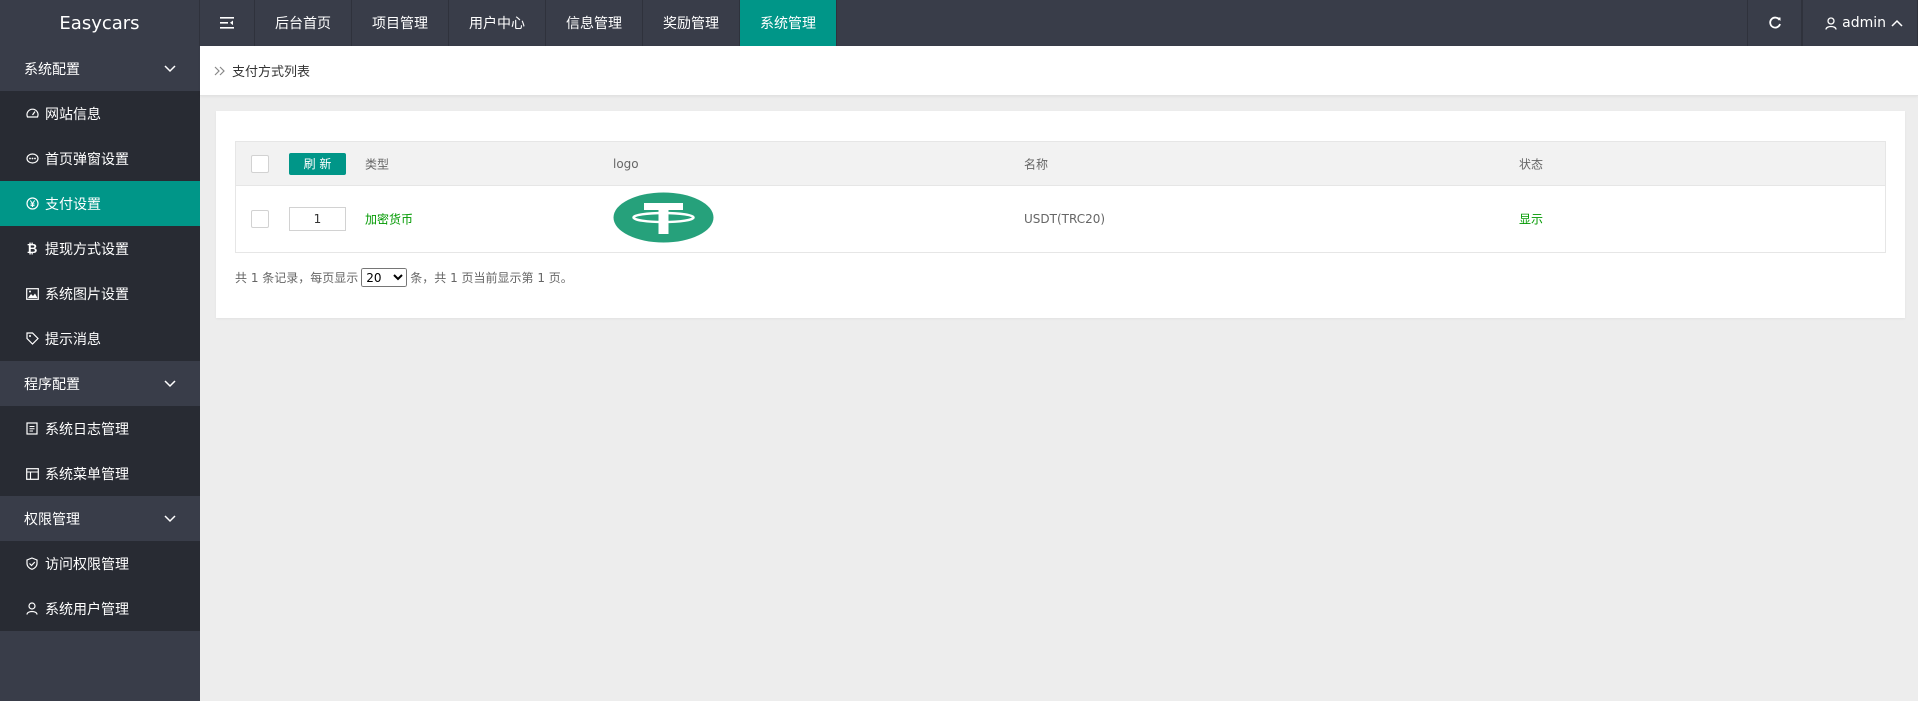 The image size is (1918, 701). What do you see at coordinates (377, 164) in the screenshot?
I see `column-header-type: 类型` at bounding box center [377, 164].